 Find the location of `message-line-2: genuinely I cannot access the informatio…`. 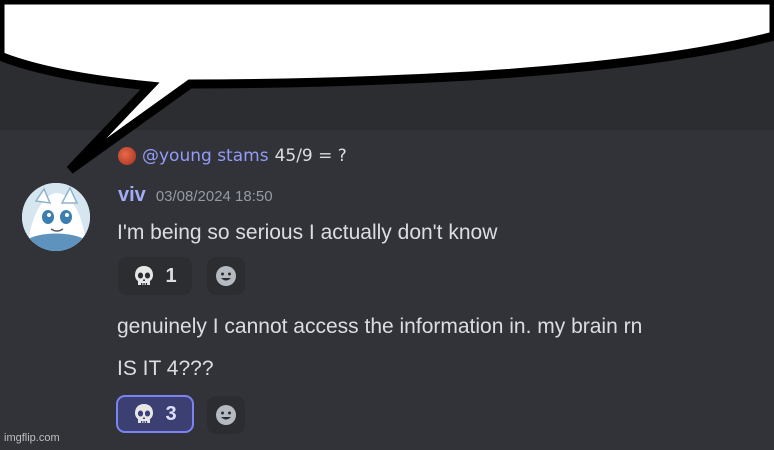

message-line-2: genuinely I cannot access the informatio… is located at coordinates (380, 326).